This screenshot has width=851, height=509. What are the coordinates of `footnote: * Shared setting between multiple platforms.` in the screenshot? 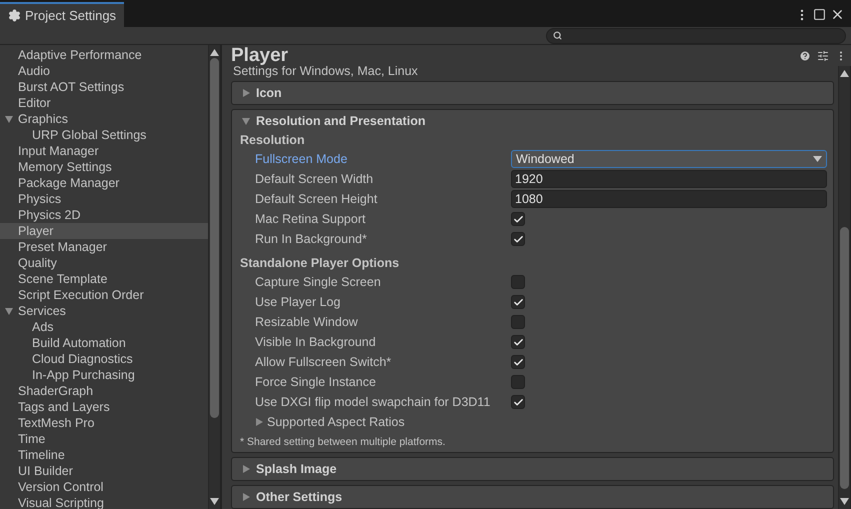 It's located at (343, 442).